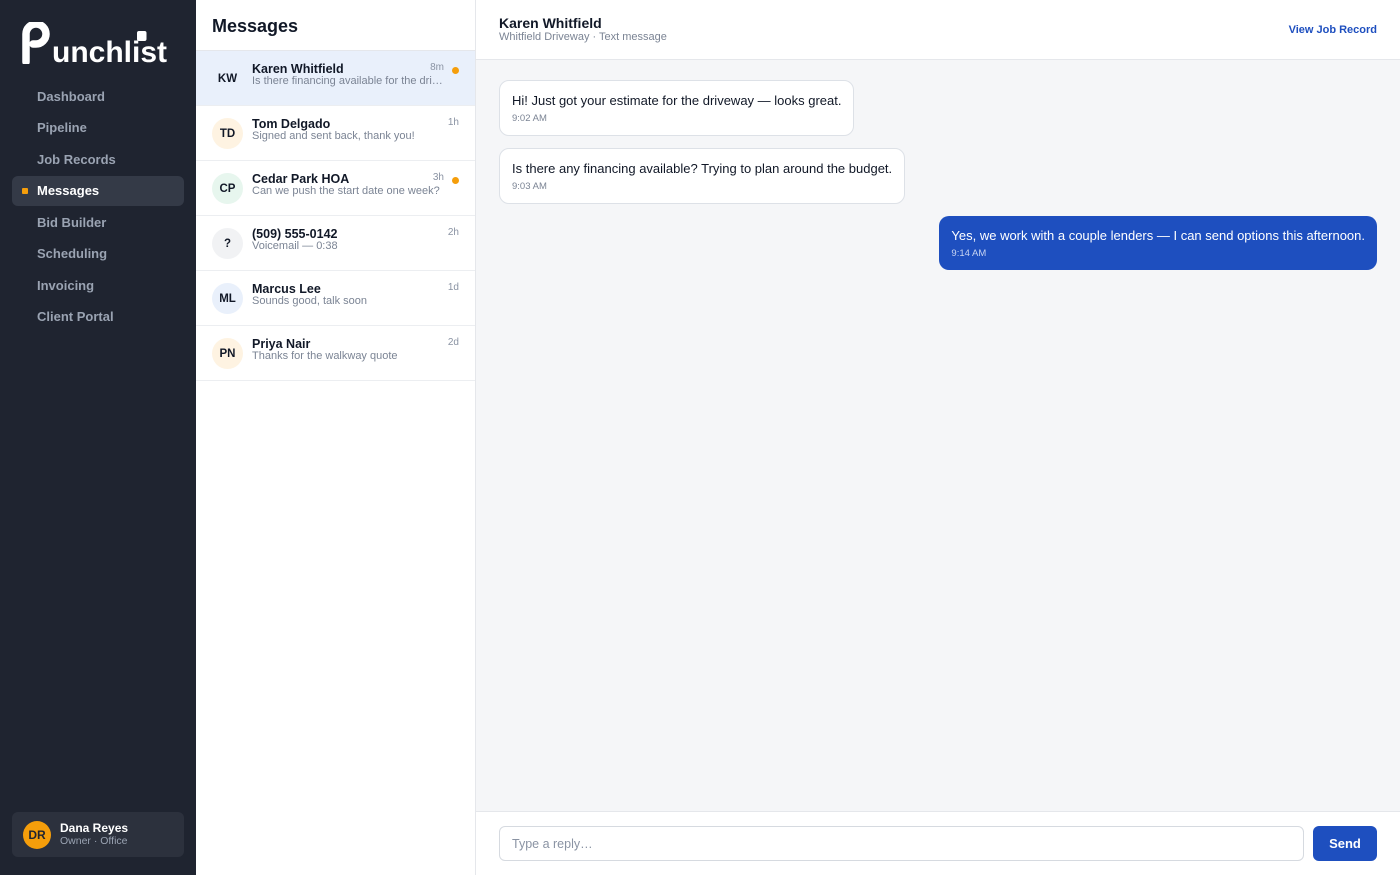  What do you see at coordinates (291, 124) in the screenshot?
I see `conversation-name: Tom Delgado` at bounding box center [291, 124].